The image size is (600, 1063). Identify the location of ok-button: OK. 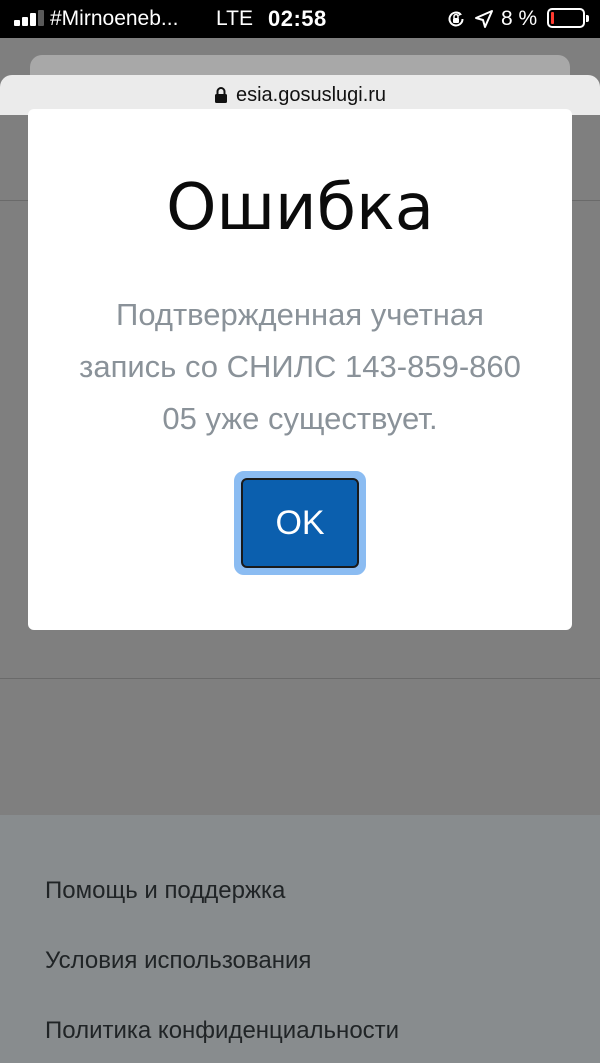
(300, 523).